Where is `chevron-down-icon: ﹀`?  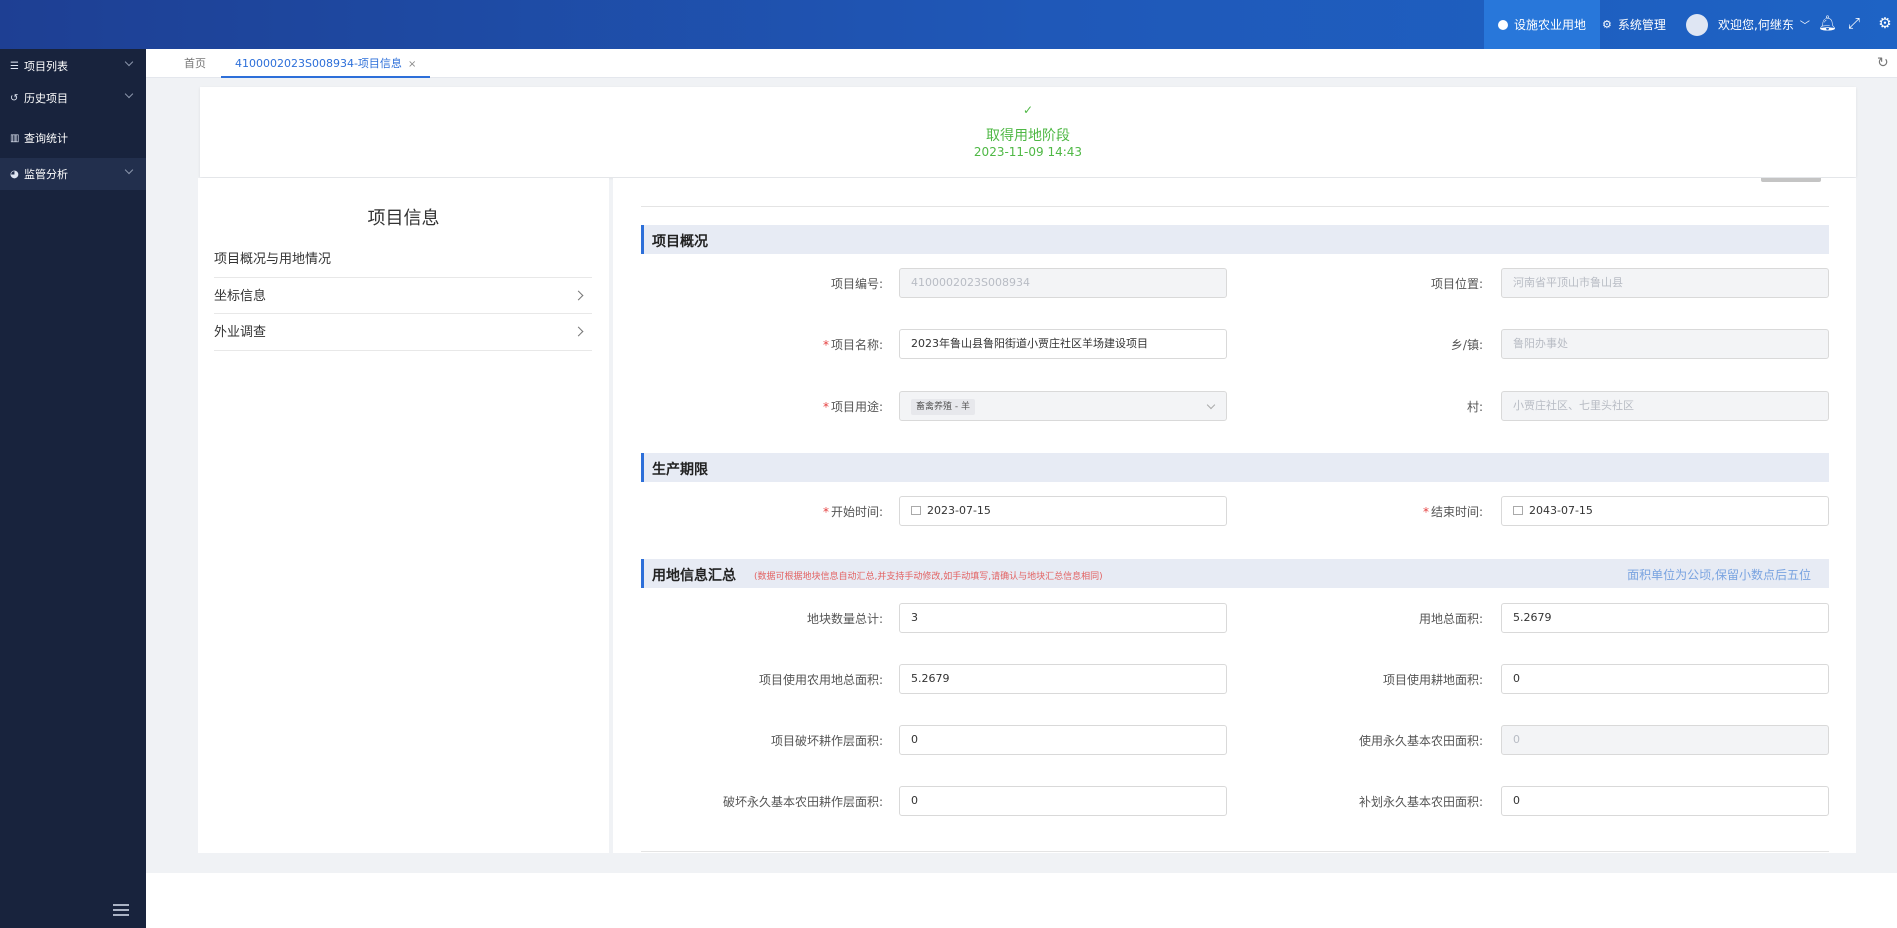 chevron-down-icon: ﹀ is located at coordinates (1804, 26).